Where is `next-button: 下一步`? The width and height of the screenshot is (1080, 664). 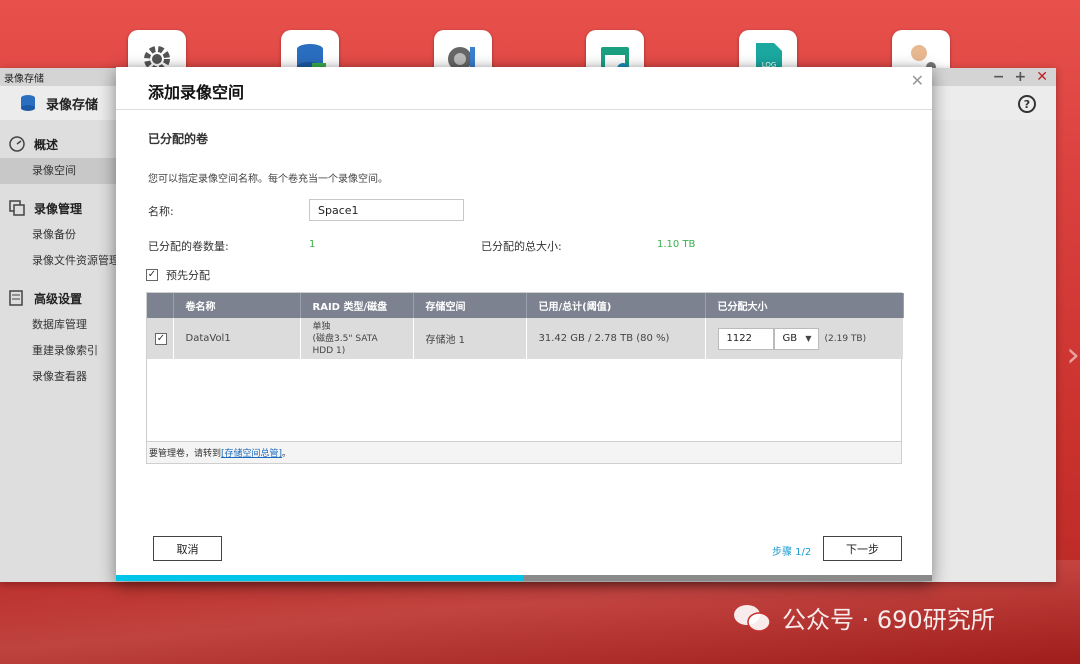 next-button: 下一步 is located at coordinates (862, 548).